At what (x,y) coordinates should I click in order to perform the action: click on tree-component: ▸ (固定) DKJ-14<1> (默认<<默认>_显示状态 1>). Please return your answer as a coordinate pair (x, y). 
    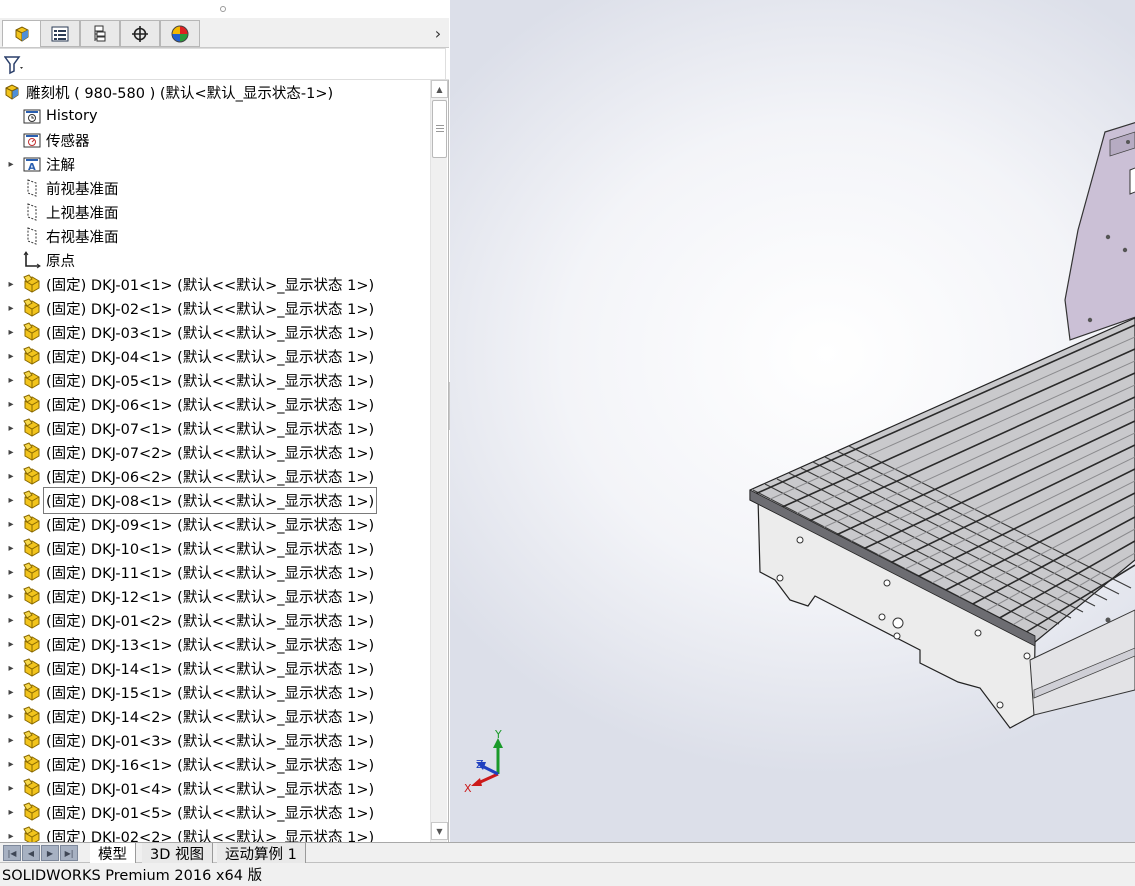
    Looking at the image, I should click on (215, 668).